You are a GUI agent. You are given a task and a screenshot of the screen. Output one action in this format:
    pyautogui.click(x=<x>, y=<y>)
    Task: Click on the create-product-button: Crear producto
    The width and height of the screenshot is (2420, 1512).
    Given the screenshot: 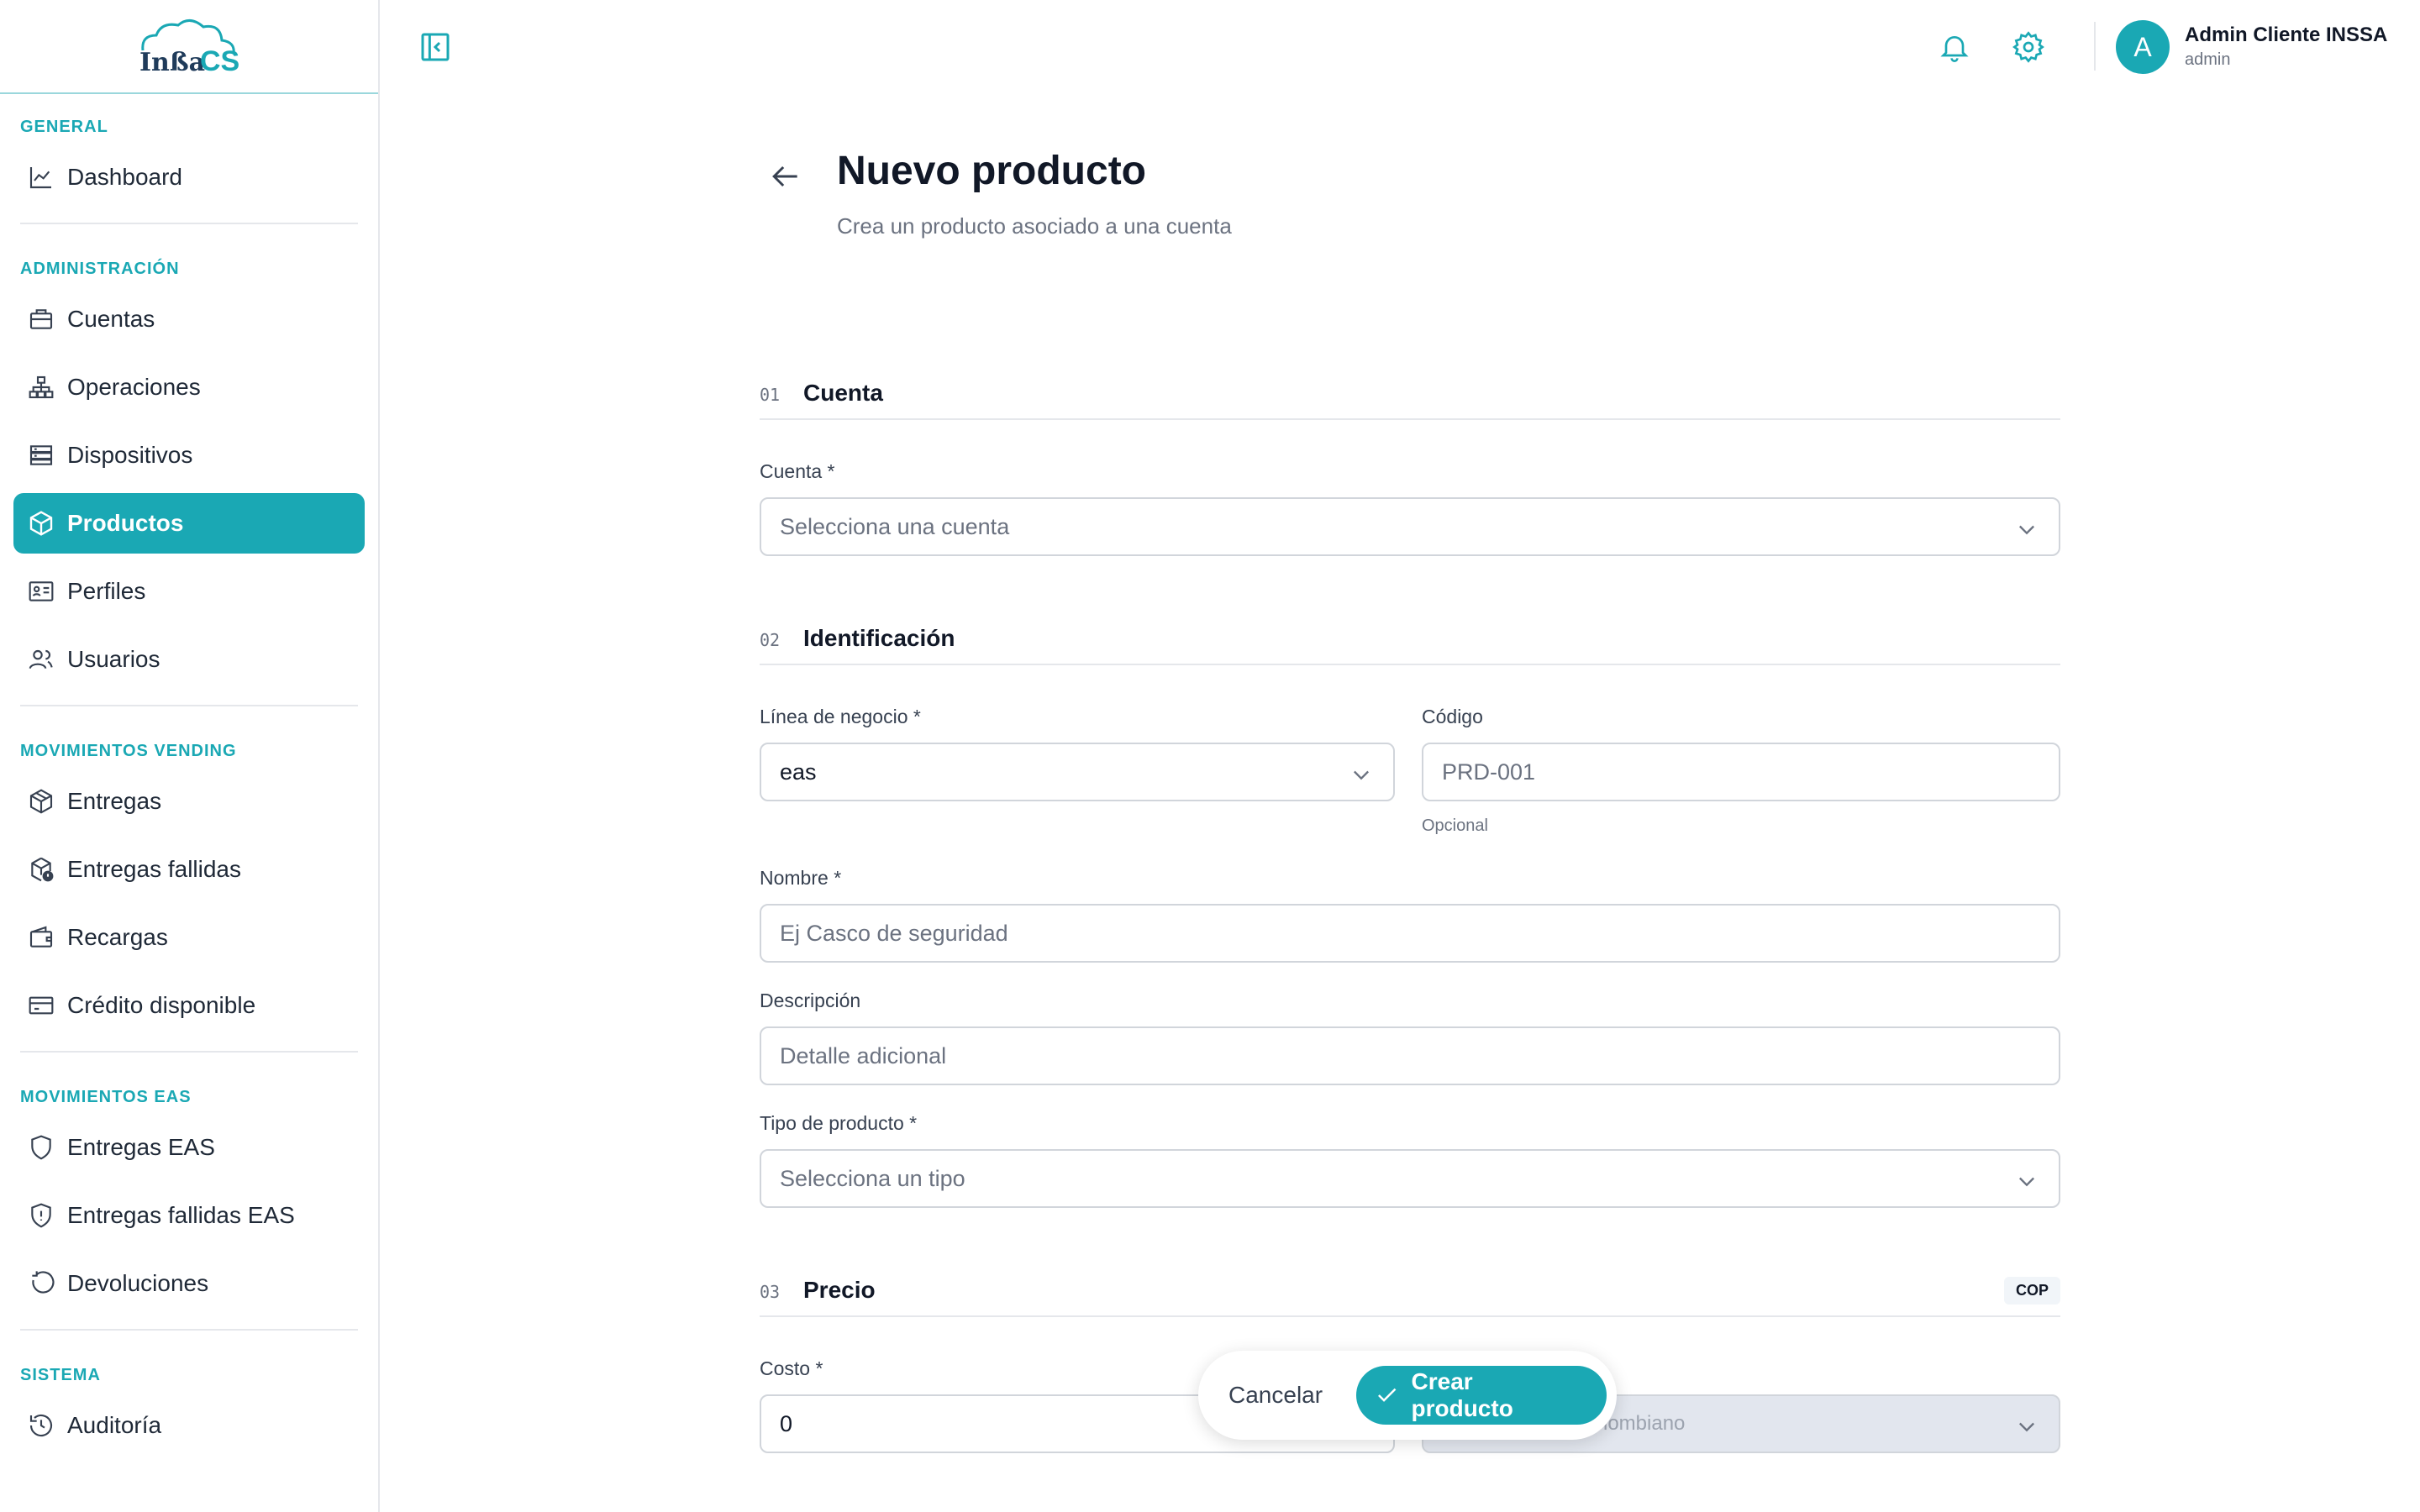 What is the action you would take?
    pyautogui.click(x=1481, y=1395)
    